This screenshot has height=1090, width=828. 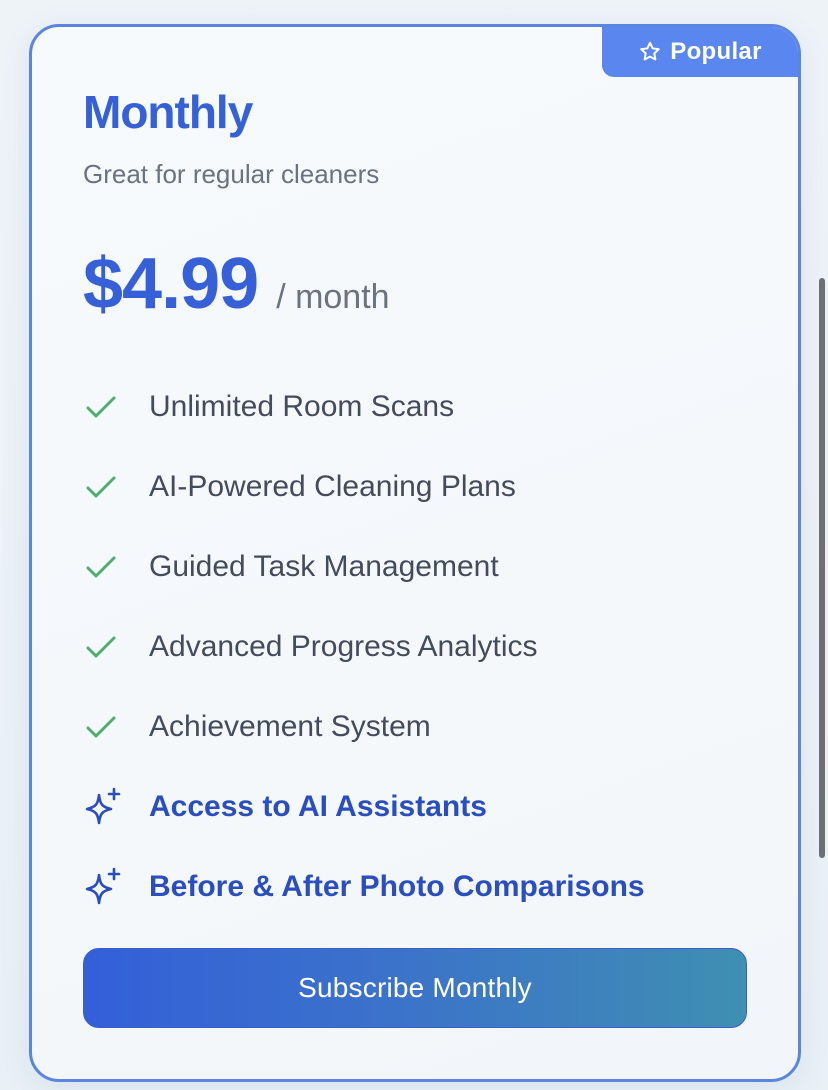 What do you see at coordinates (333, 297) in the screenshot?
I see `price-period: / month` at bounding box center [333, 297].